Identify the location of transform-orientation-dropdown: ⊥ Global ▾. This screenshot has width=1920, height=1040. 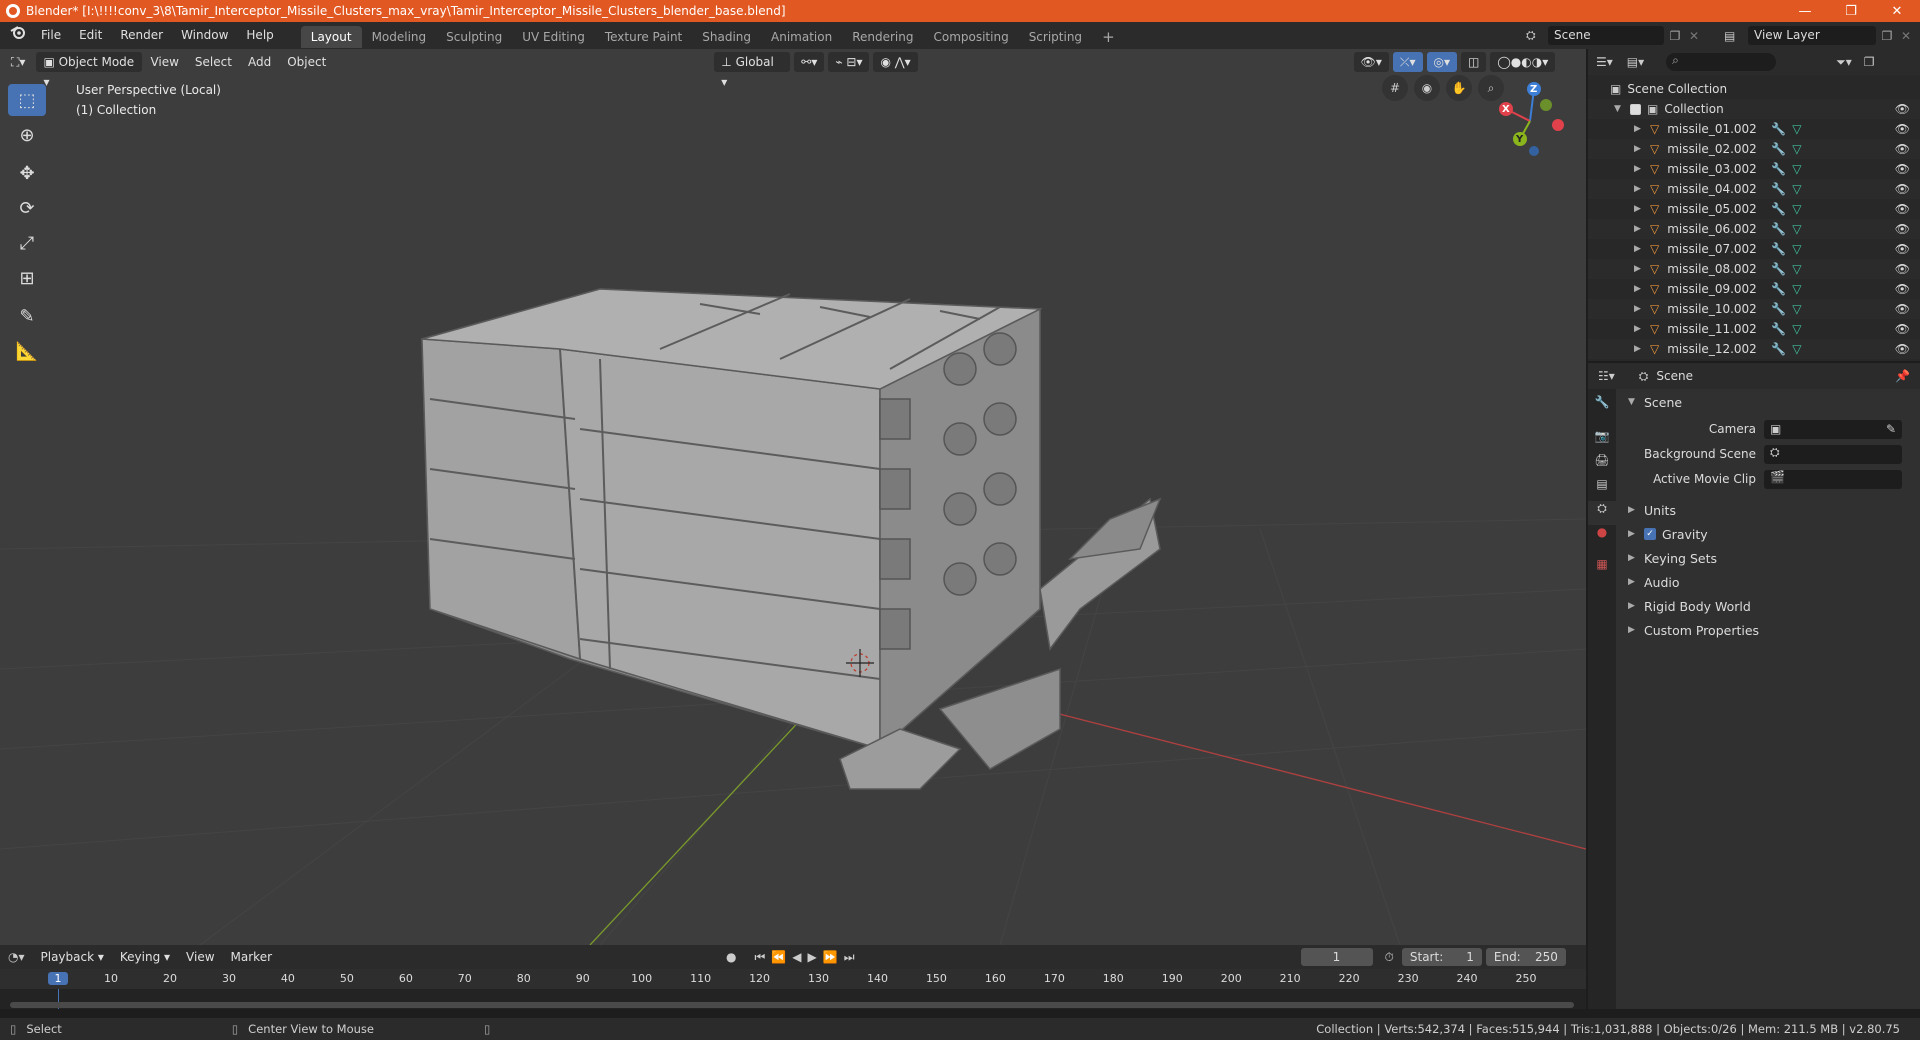
(752, 70).